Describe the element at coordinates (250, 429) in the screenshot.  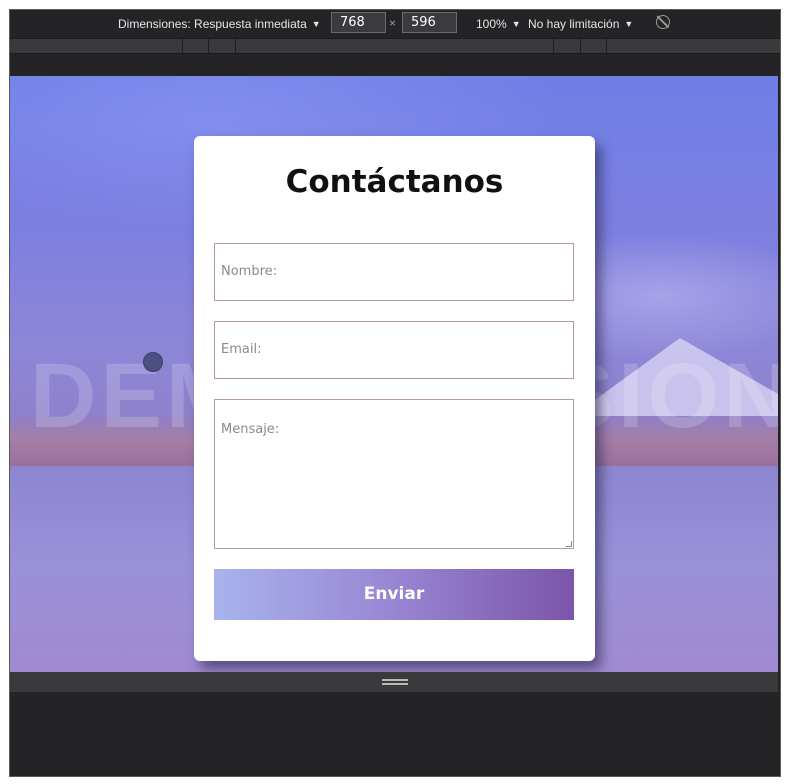
I see `message-placeholder: Mensaje:` at that location.